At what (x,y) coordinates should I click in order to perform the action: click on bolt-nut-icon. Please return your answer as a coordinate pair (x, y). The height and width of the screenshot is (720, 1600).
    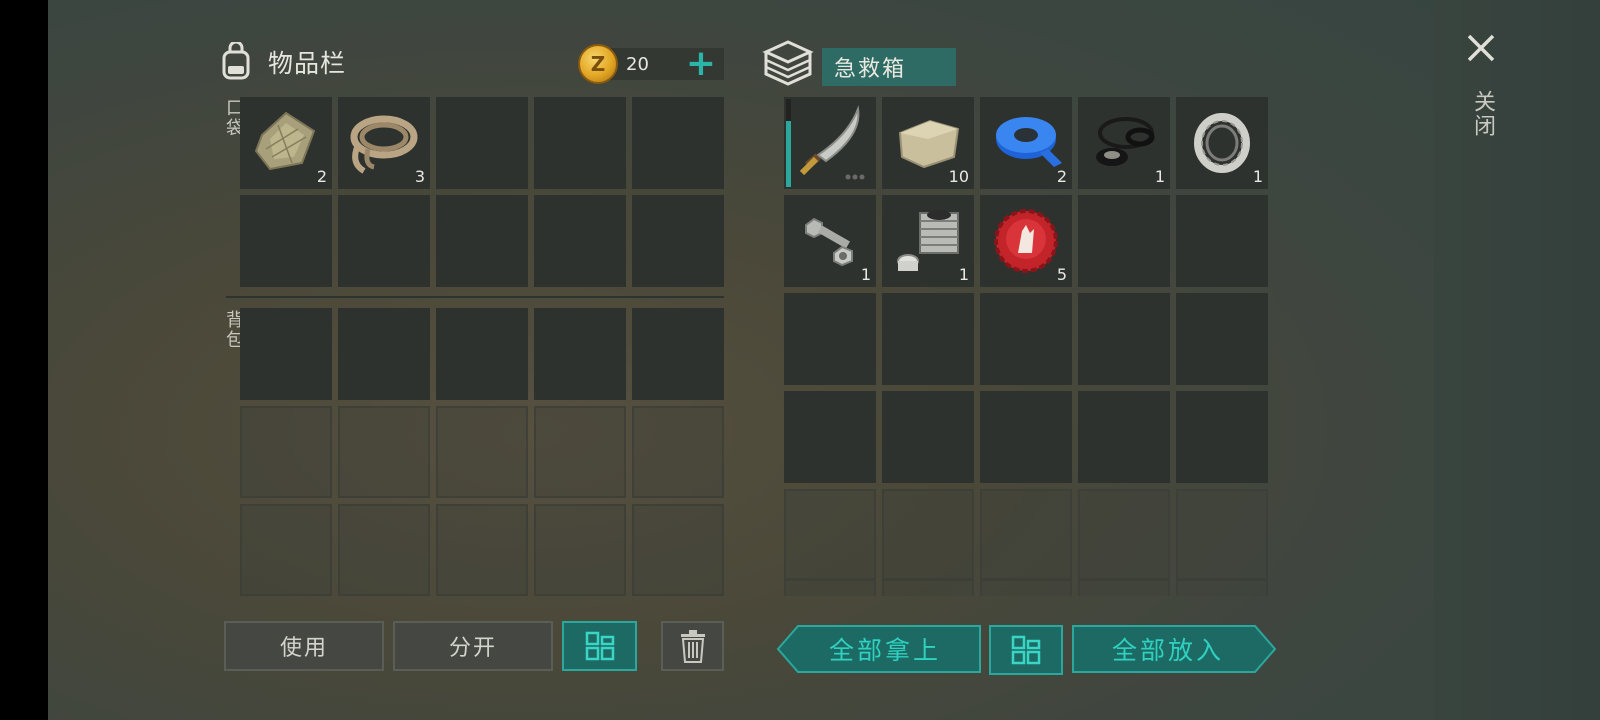
    Looking at the image, I should click on (829, 242).